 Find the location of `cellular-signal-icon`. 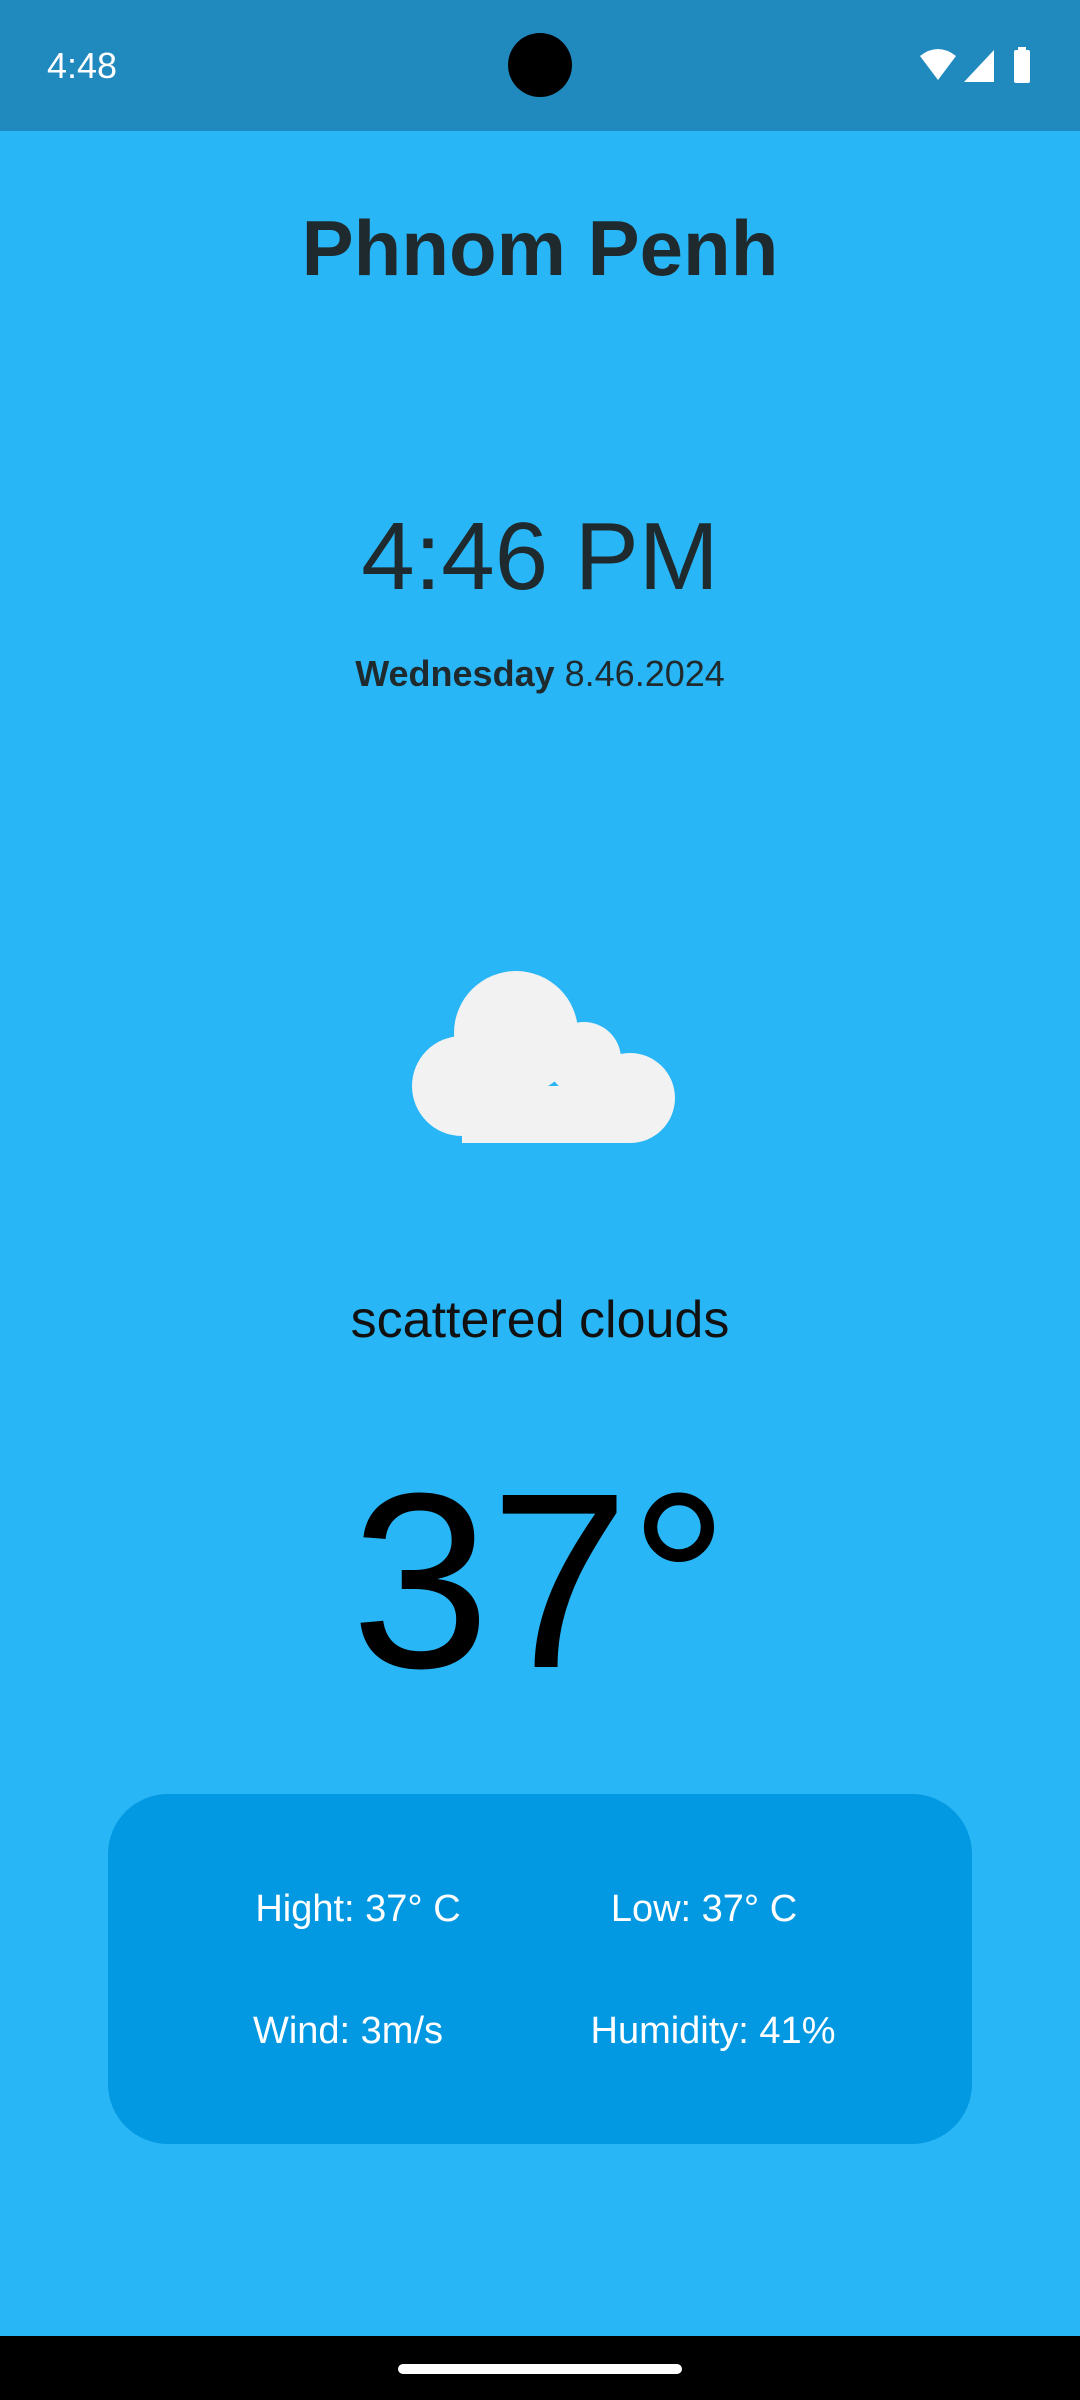

cellular-signal-icon is located at coordinates (979, 66).